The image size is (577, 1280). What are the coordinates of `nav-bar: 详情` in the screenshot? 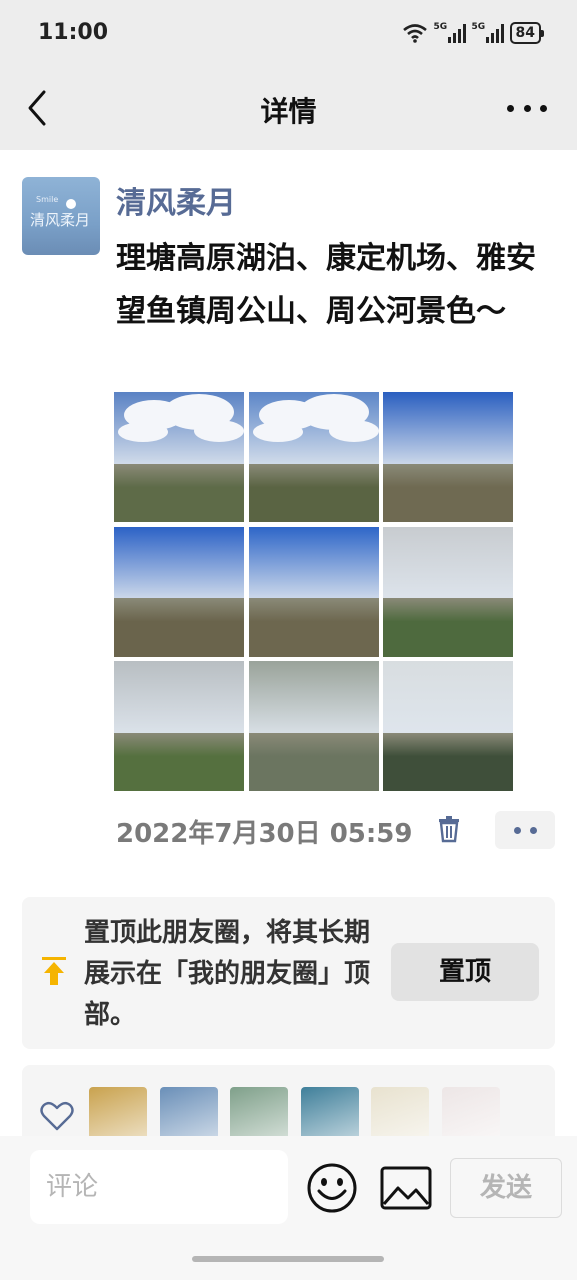 It's located at (288, 110).